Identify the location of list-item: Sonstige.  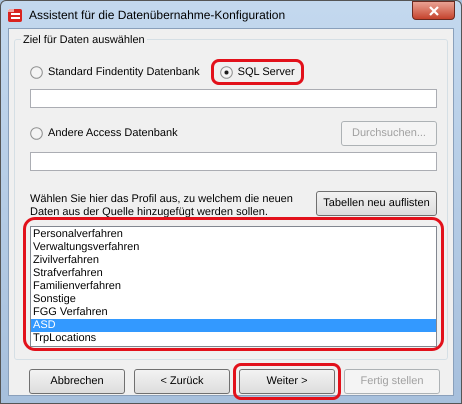
(233, 299).